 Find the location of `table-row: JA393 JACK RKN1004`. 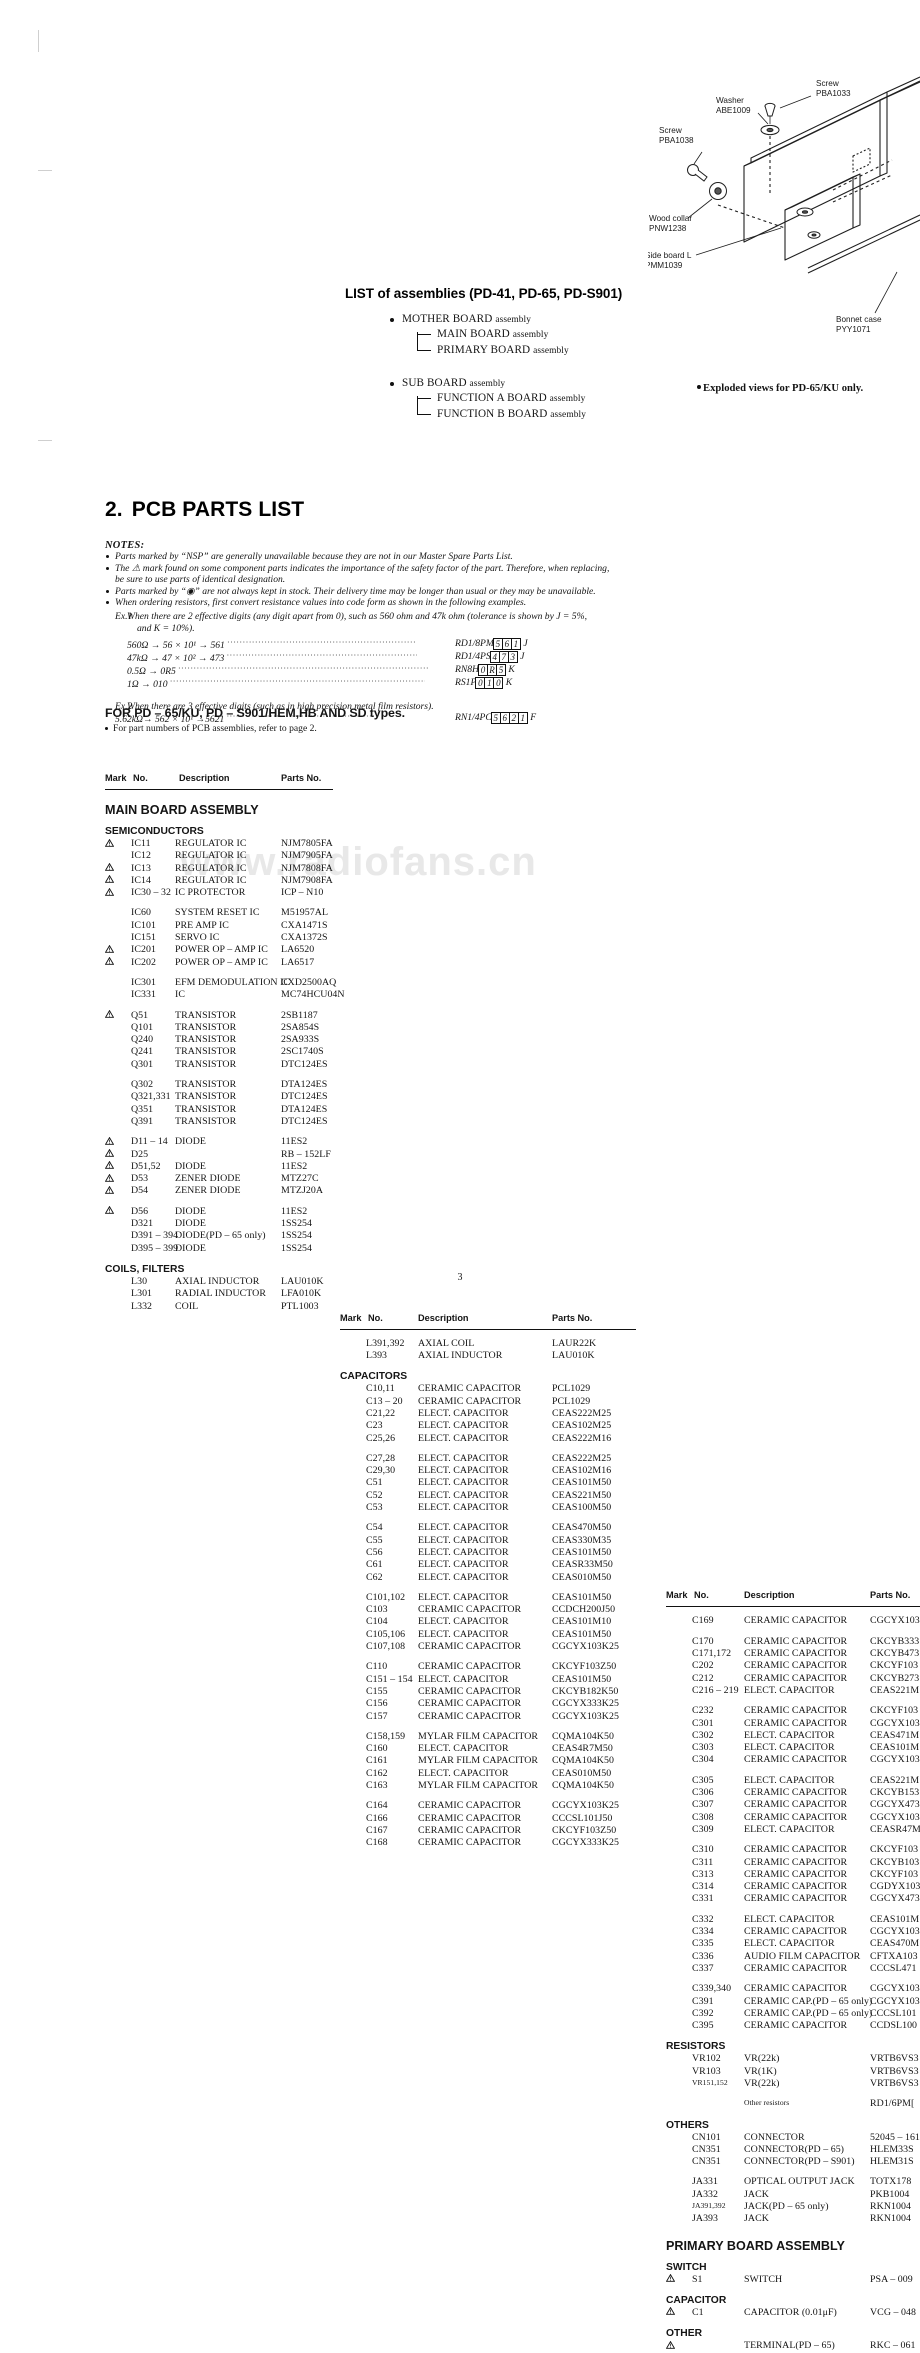

table-row: JA393 JACK RKN1004 is located at coordinates (793, 2219).